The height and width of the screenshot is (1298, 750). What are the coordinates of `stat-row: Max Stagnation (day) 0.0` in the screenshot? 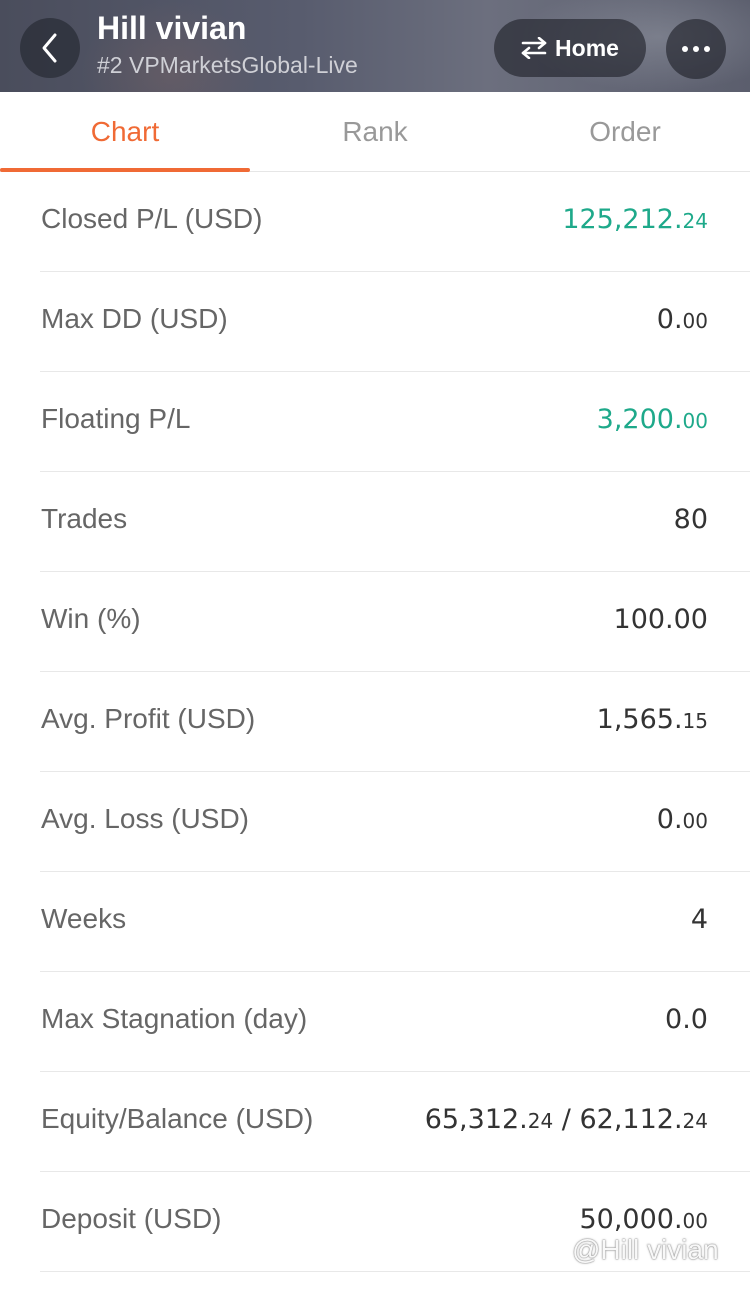 It's located at (395, 1022).